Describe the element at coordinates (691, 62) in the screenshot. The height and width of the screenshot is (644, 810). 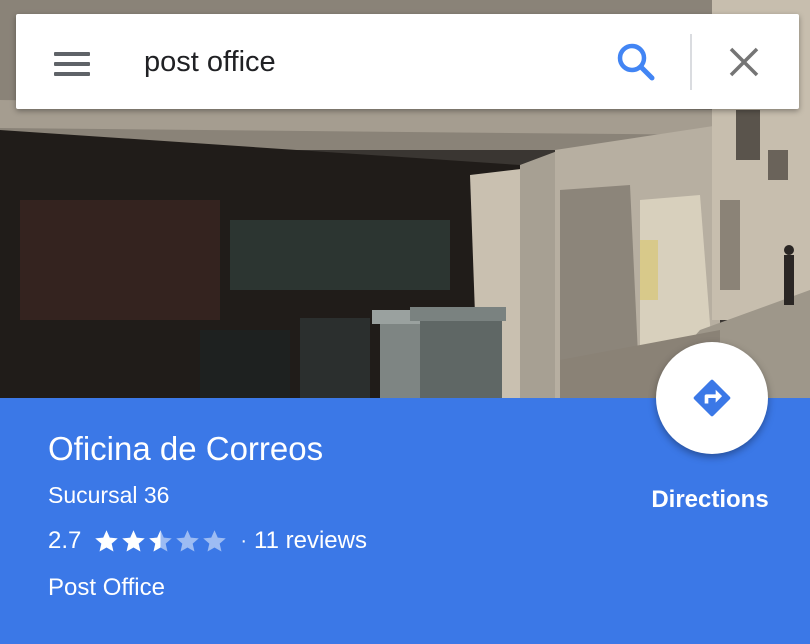
I see `search-divider` at that location.